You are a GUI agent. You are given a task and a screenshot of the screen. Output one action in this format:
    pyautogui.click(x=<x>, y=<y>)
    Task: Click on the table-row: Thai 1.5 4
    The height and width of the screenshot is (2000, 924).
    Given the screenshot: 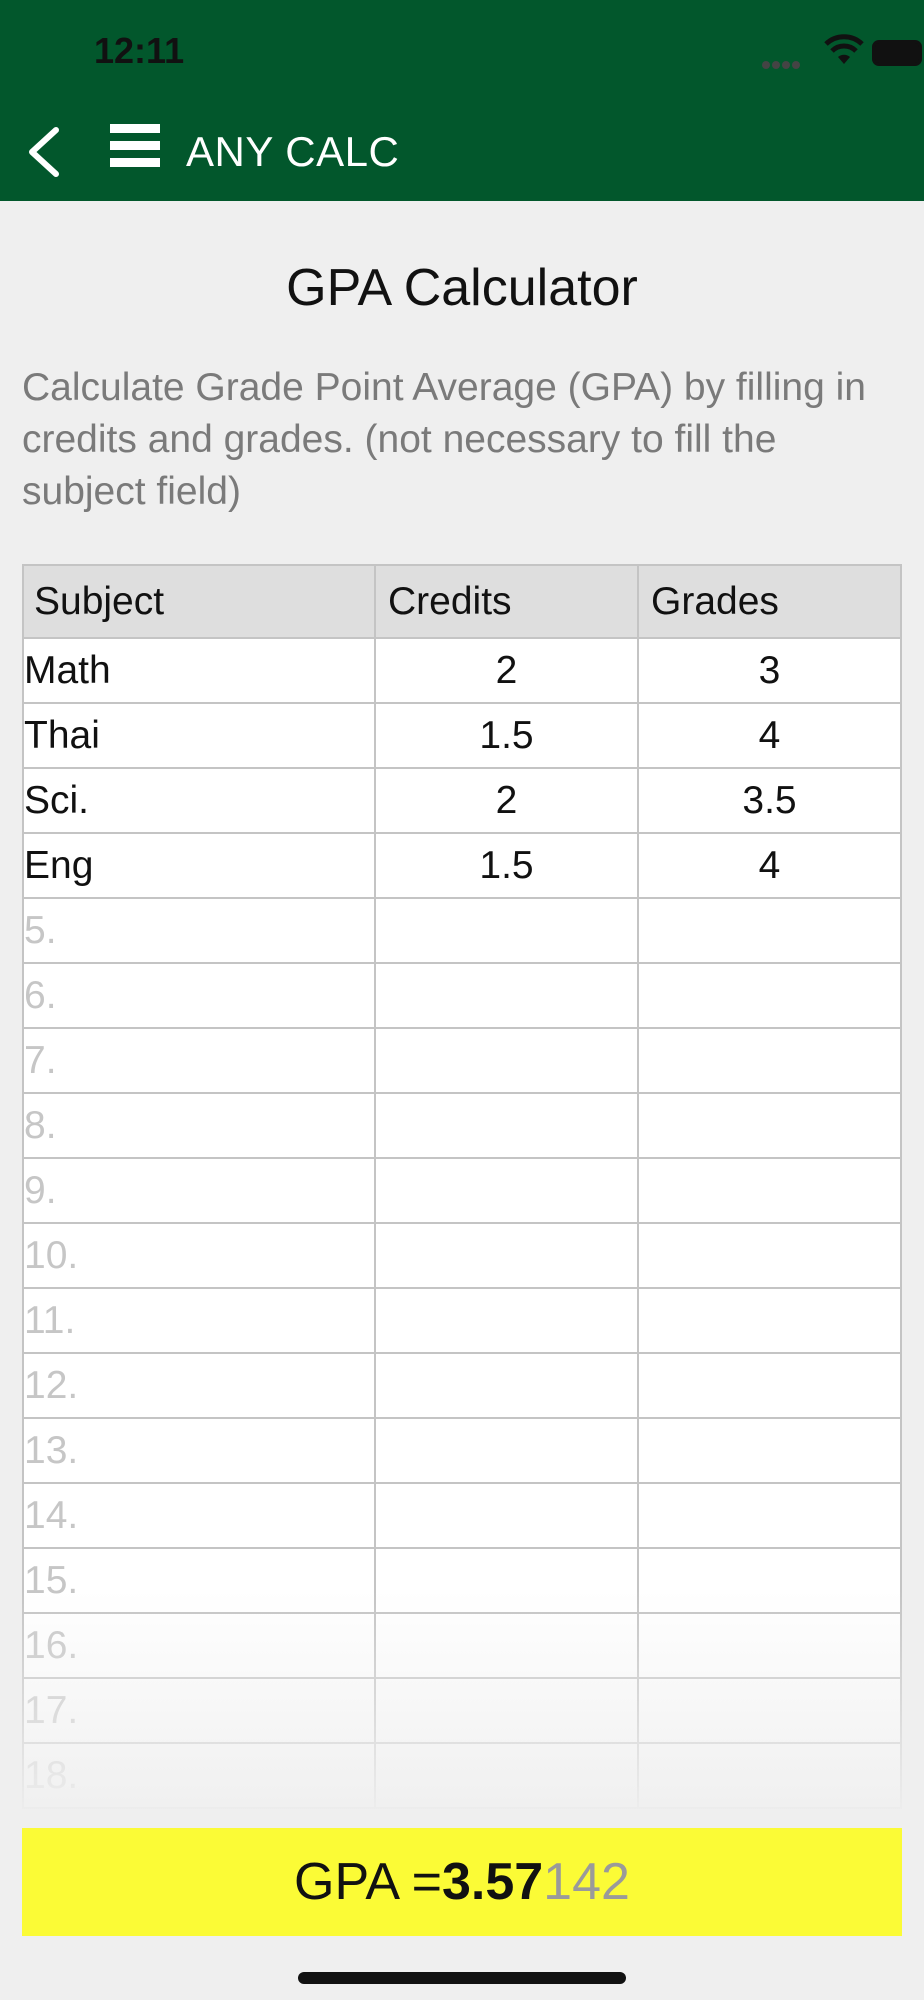 What is the action you would take?
    pyautogui.click(x=462, y=736)
    